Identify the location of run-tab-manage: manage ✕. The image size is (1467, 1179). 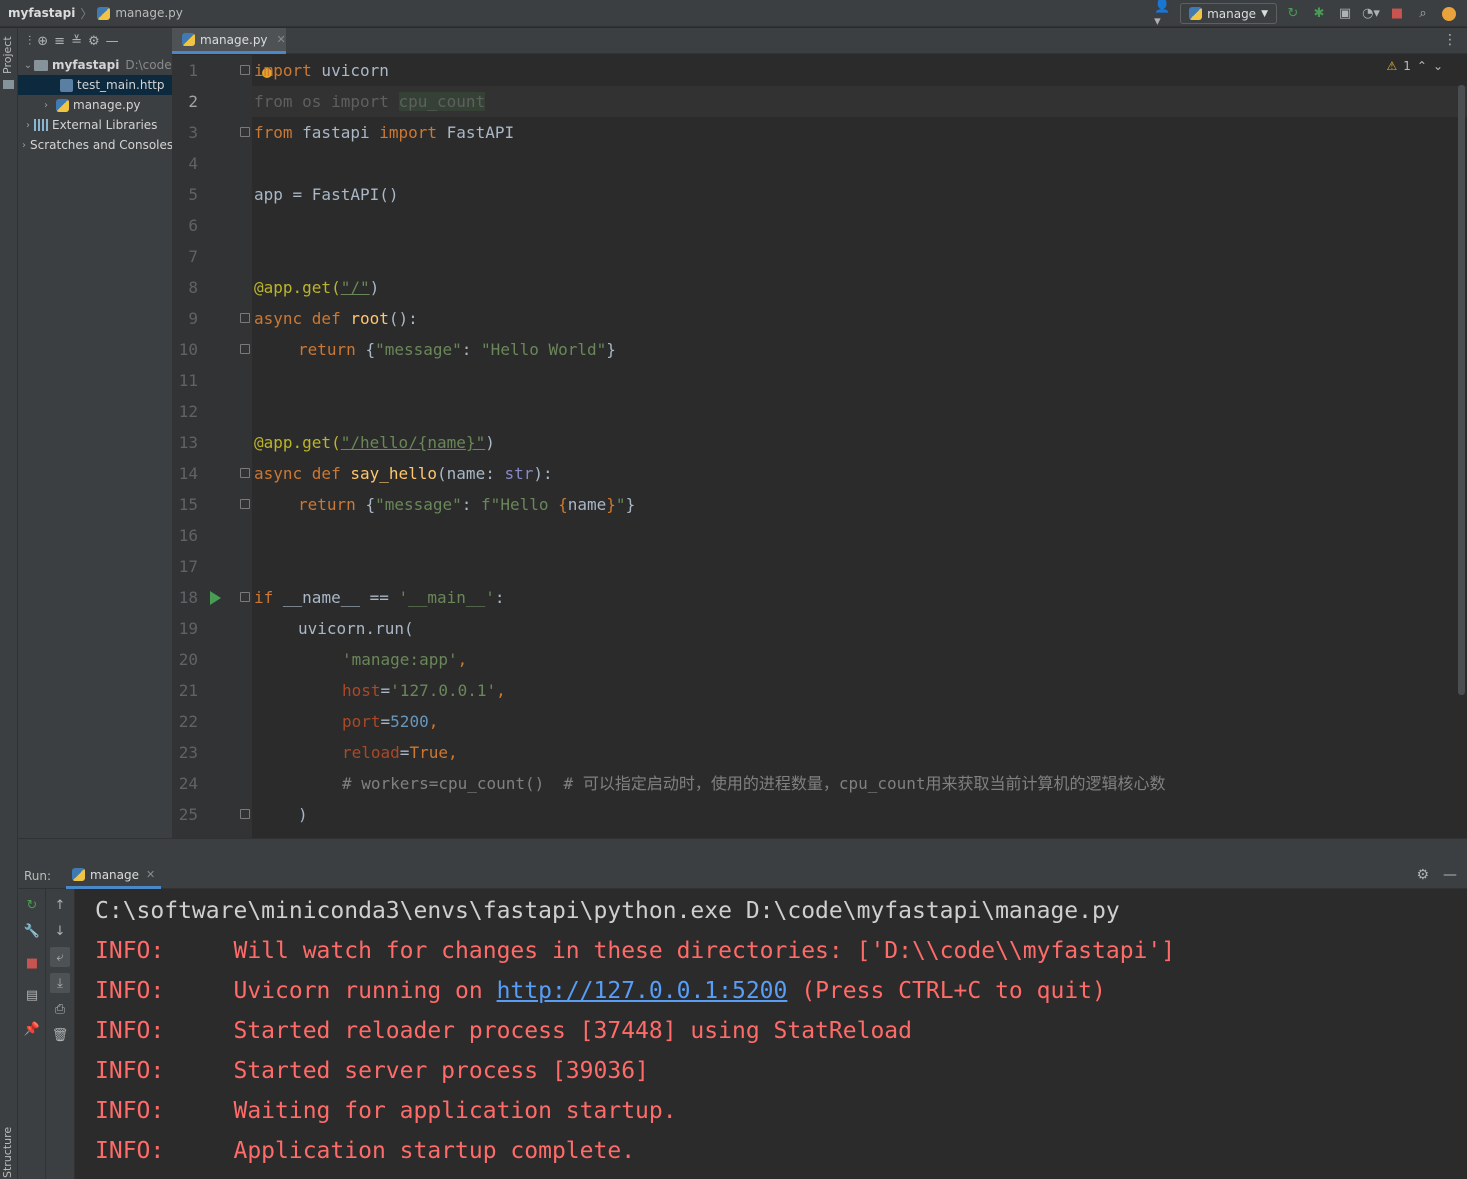
(114, 876).